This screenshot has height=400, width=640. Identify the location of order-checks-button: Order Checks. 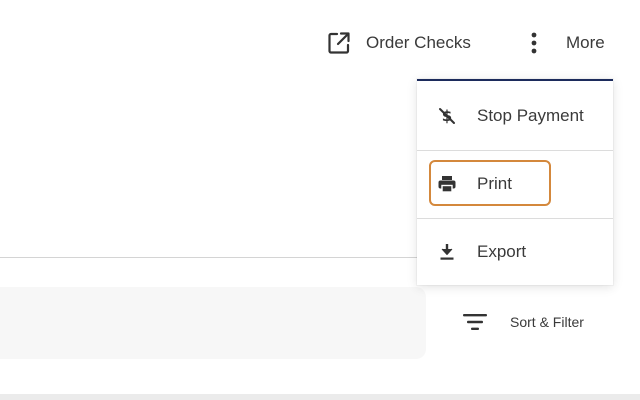
(398, 43).